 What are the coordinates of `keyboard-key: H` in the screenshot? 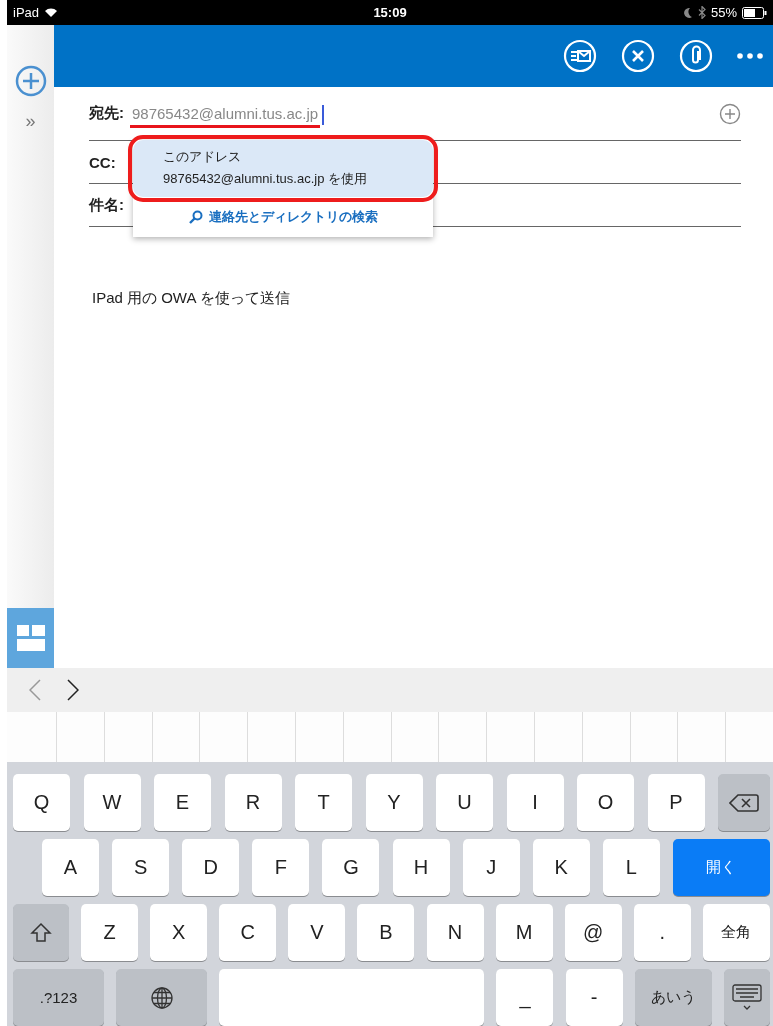 It's located at (421, 867).